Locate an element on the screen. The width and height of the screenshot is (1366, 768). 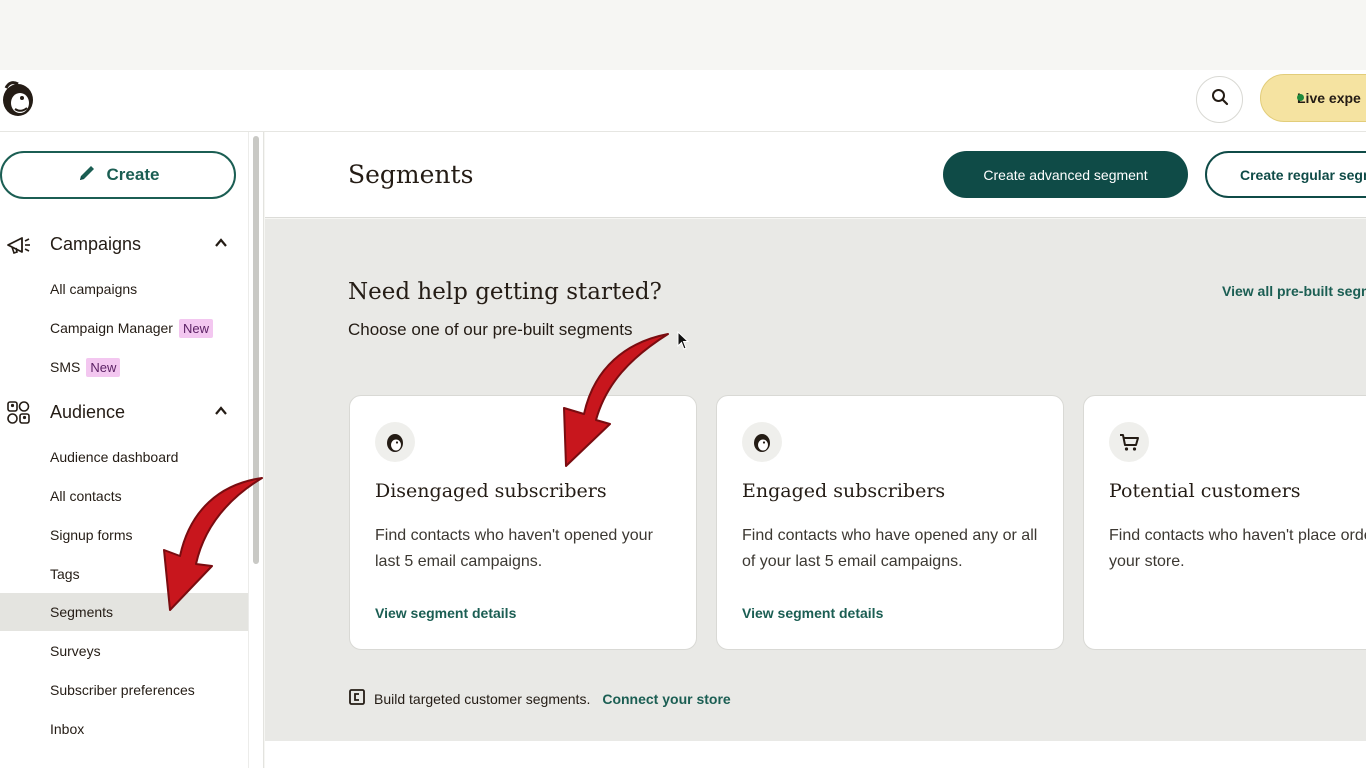
live-status-dot is located at coordinates (1300, 97).